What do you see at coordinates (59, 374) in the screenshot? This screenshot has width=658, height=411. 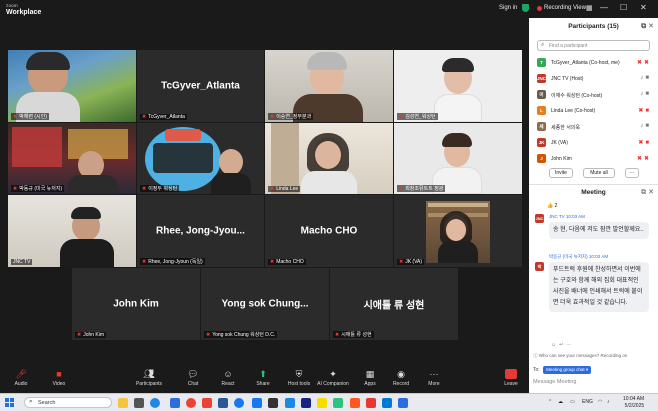 I see `camera-off-icon: ■` at bounding box center [59, 374].